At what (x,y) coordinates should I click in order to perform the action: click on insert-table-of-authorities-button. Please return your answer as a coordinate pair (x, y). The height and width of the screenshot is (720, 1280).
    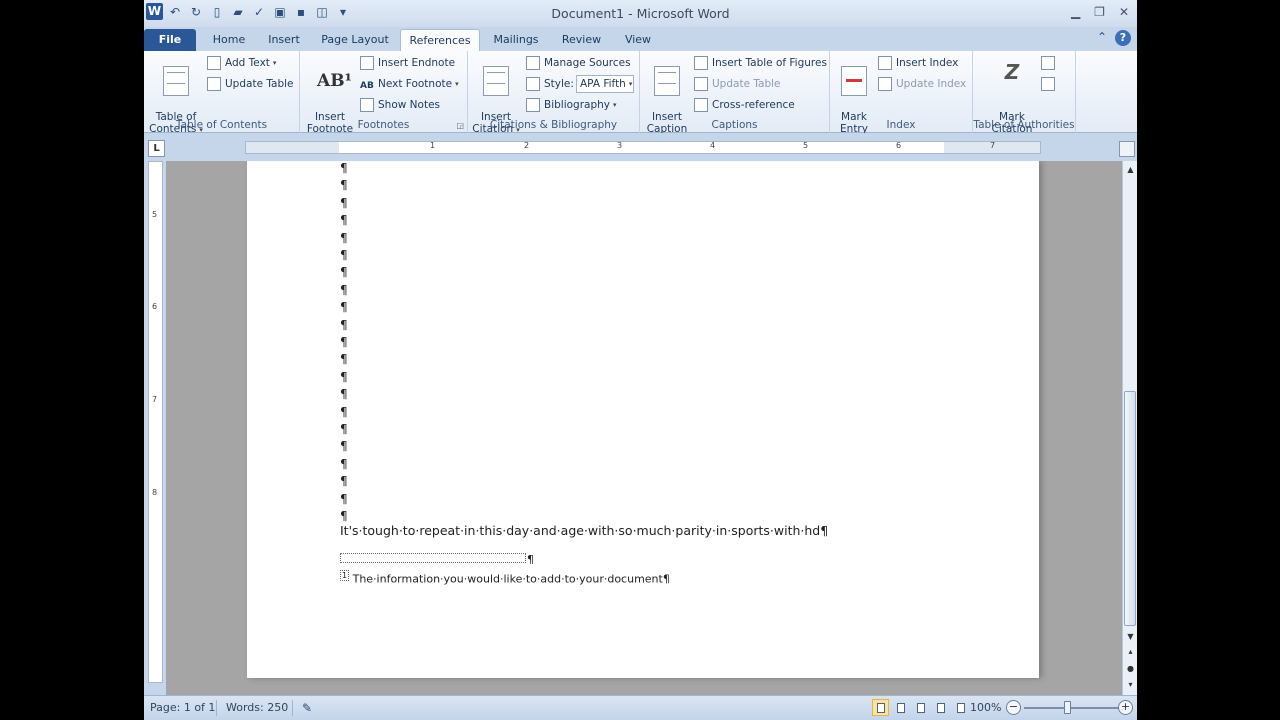
    Looking at the image, I should click on (1050, 63).